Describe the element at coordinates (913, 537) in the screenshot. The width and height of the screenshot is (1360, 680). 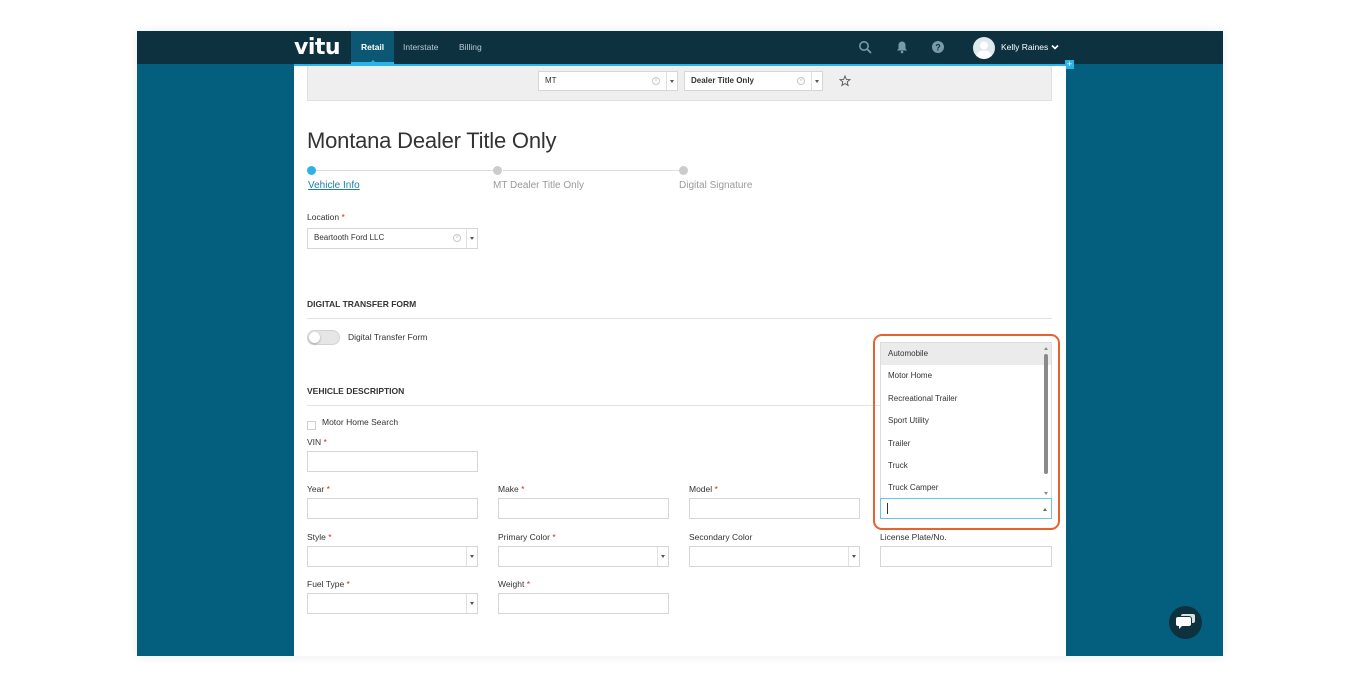
I see `license-plate-label: License Plate/No.` at that location.